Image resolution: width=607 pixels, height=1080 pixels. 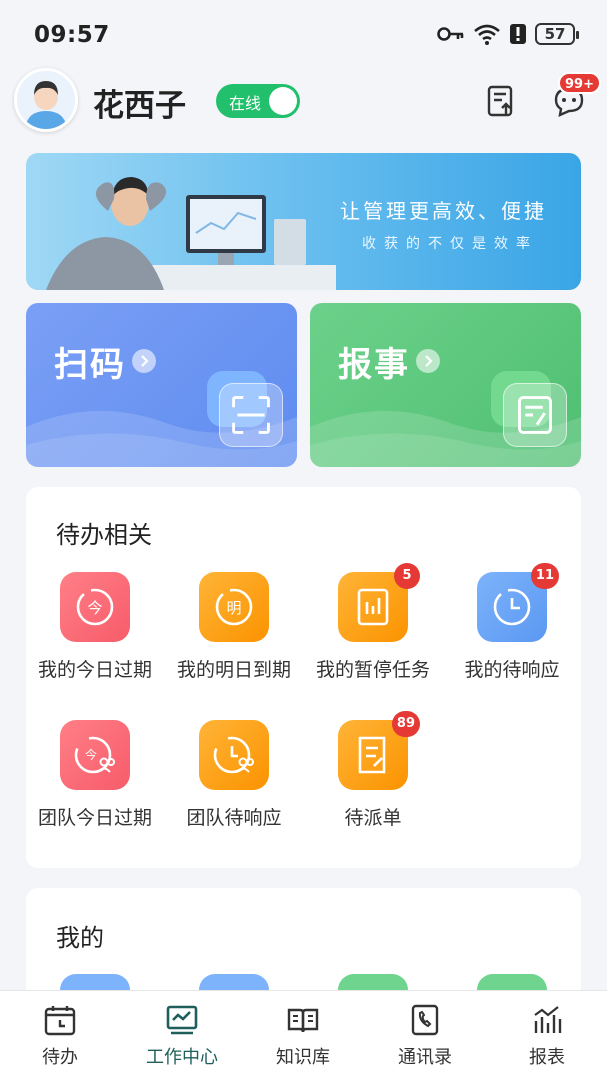 I want to click on nav-label: 通讯录, so click(x=425, y=1057).